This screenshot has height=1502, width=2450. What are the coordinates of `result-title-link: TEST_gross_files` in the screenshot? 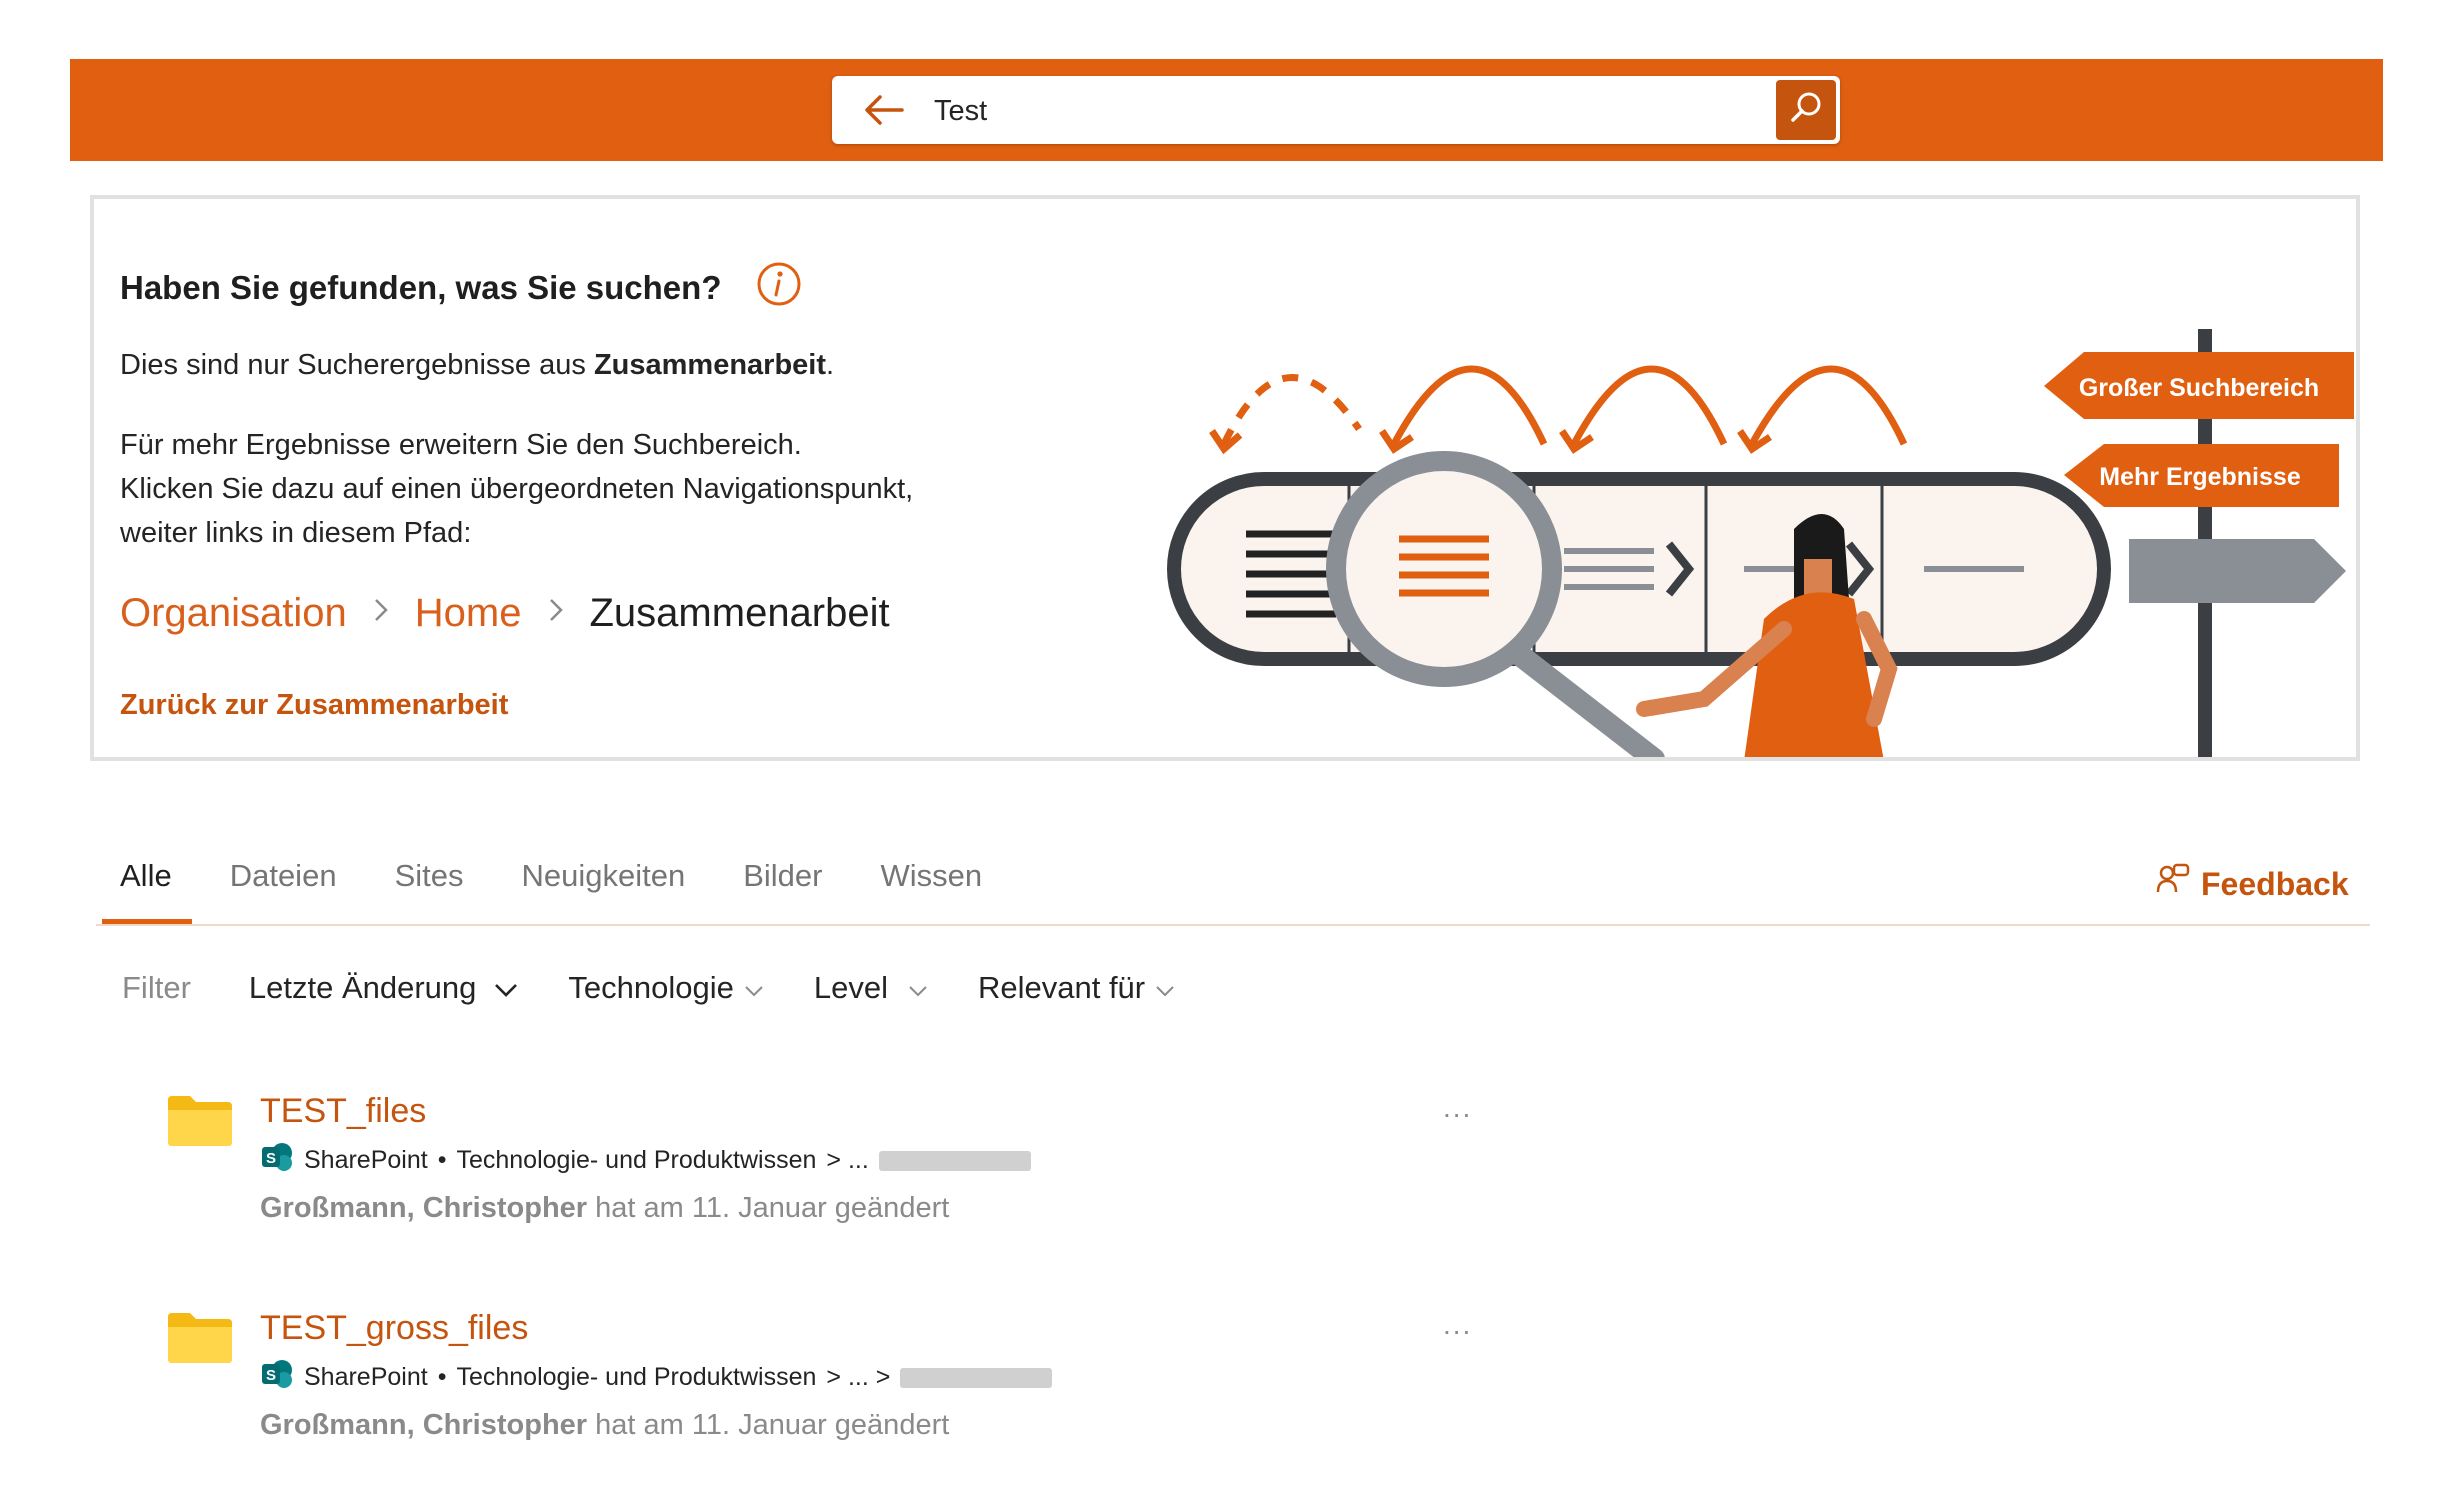 It's located at (394, 1328).